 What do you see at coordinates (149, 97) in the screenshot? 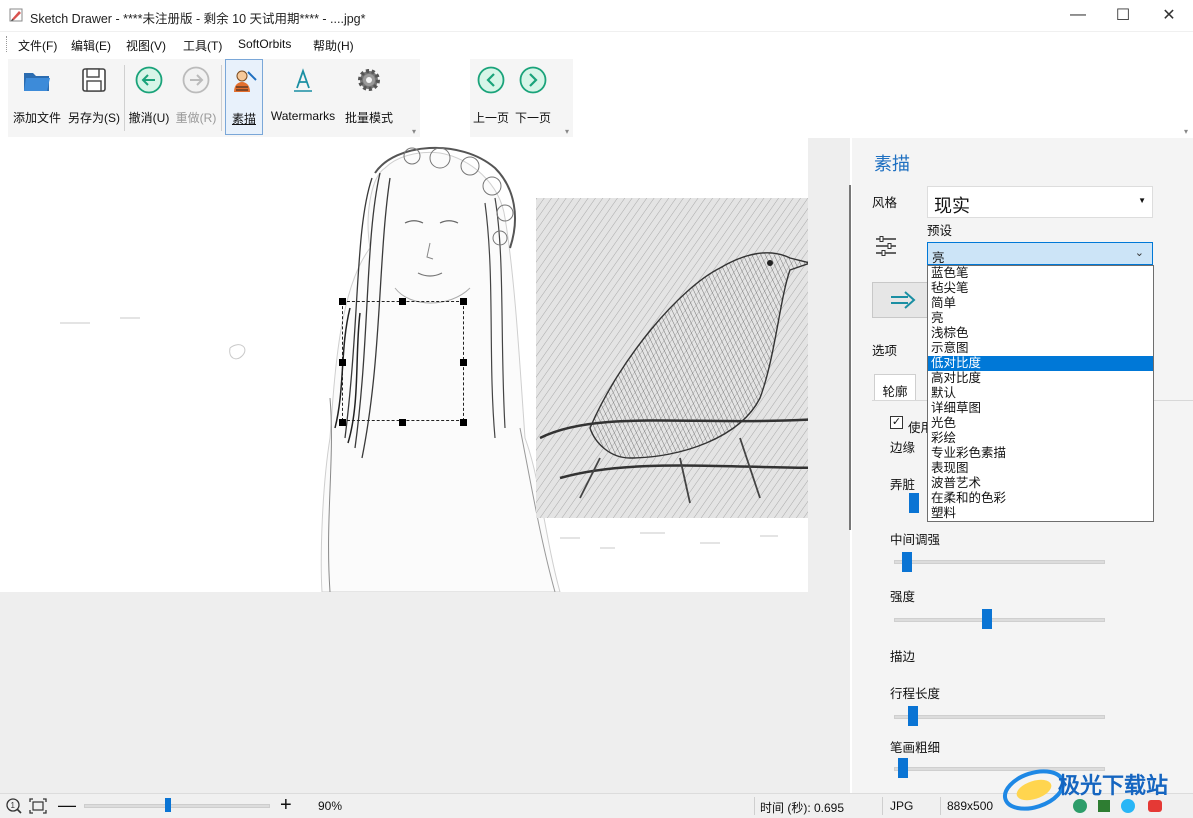
I see `undo-button: 撤消(U)` at bounding box center [149, 97].